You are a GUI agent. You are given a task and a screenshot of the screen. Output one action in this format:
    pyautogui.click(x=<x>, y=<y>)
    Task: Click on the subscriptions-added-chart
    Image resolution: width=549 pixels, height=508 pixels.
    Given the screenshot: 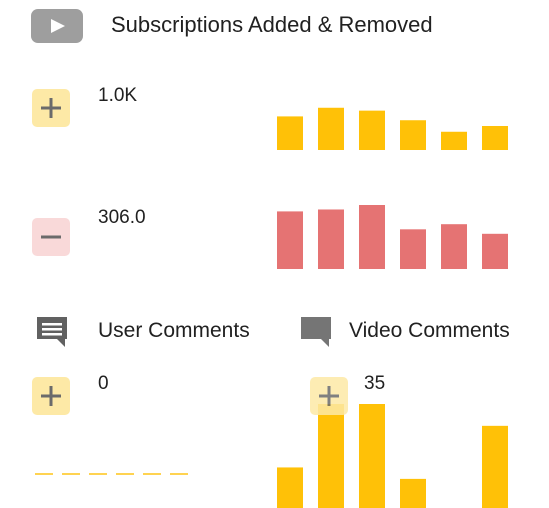 What is the action you would take?
    pyautogui.click(x=395, y=126)
    